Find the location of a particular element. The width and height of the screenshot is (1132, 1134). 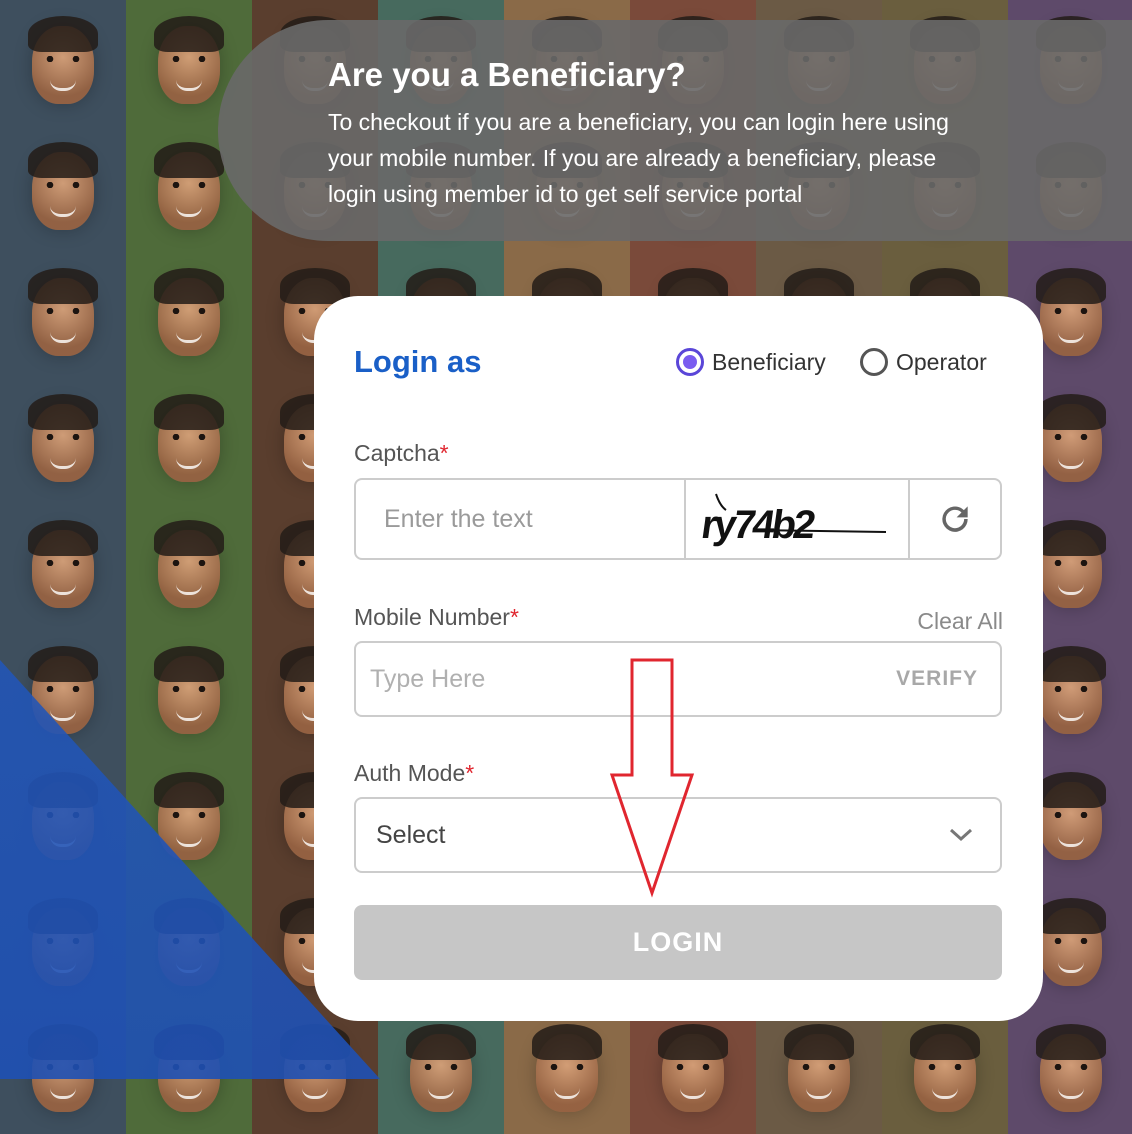

captcha-image-text: ry74b2 is located at coordinates (758, 524).